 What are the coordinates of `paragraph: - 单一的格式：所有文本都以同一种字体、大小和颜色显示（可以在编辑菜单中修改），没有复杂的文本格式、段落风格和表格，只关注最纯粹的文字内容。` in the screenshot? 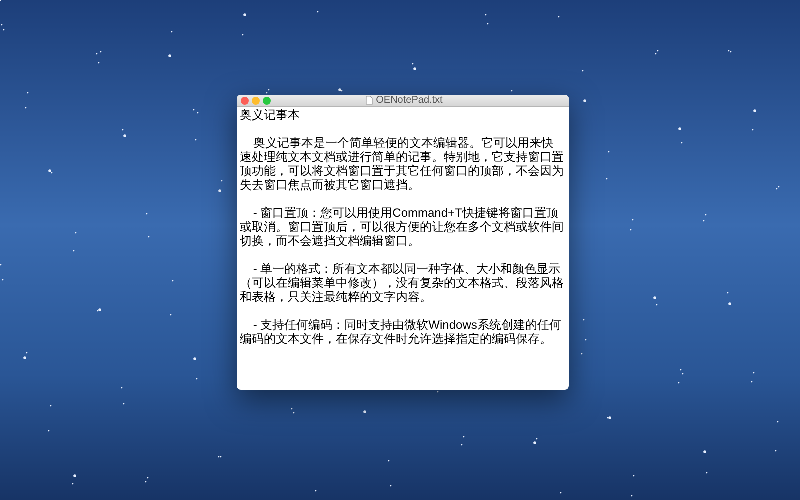 It's located at (402, 283).